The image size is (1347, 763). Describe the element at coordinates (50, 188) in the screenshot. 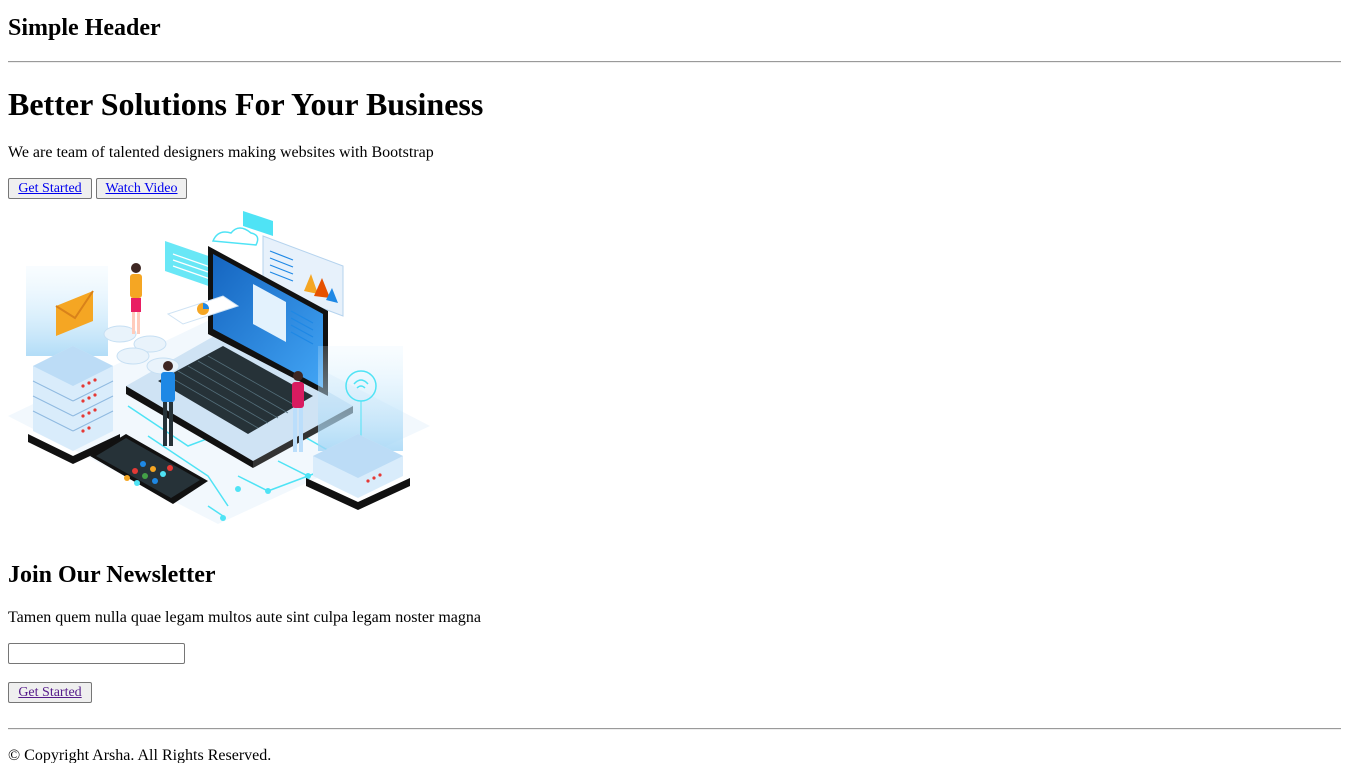

I see `get-started-button: Get Started` at that location.